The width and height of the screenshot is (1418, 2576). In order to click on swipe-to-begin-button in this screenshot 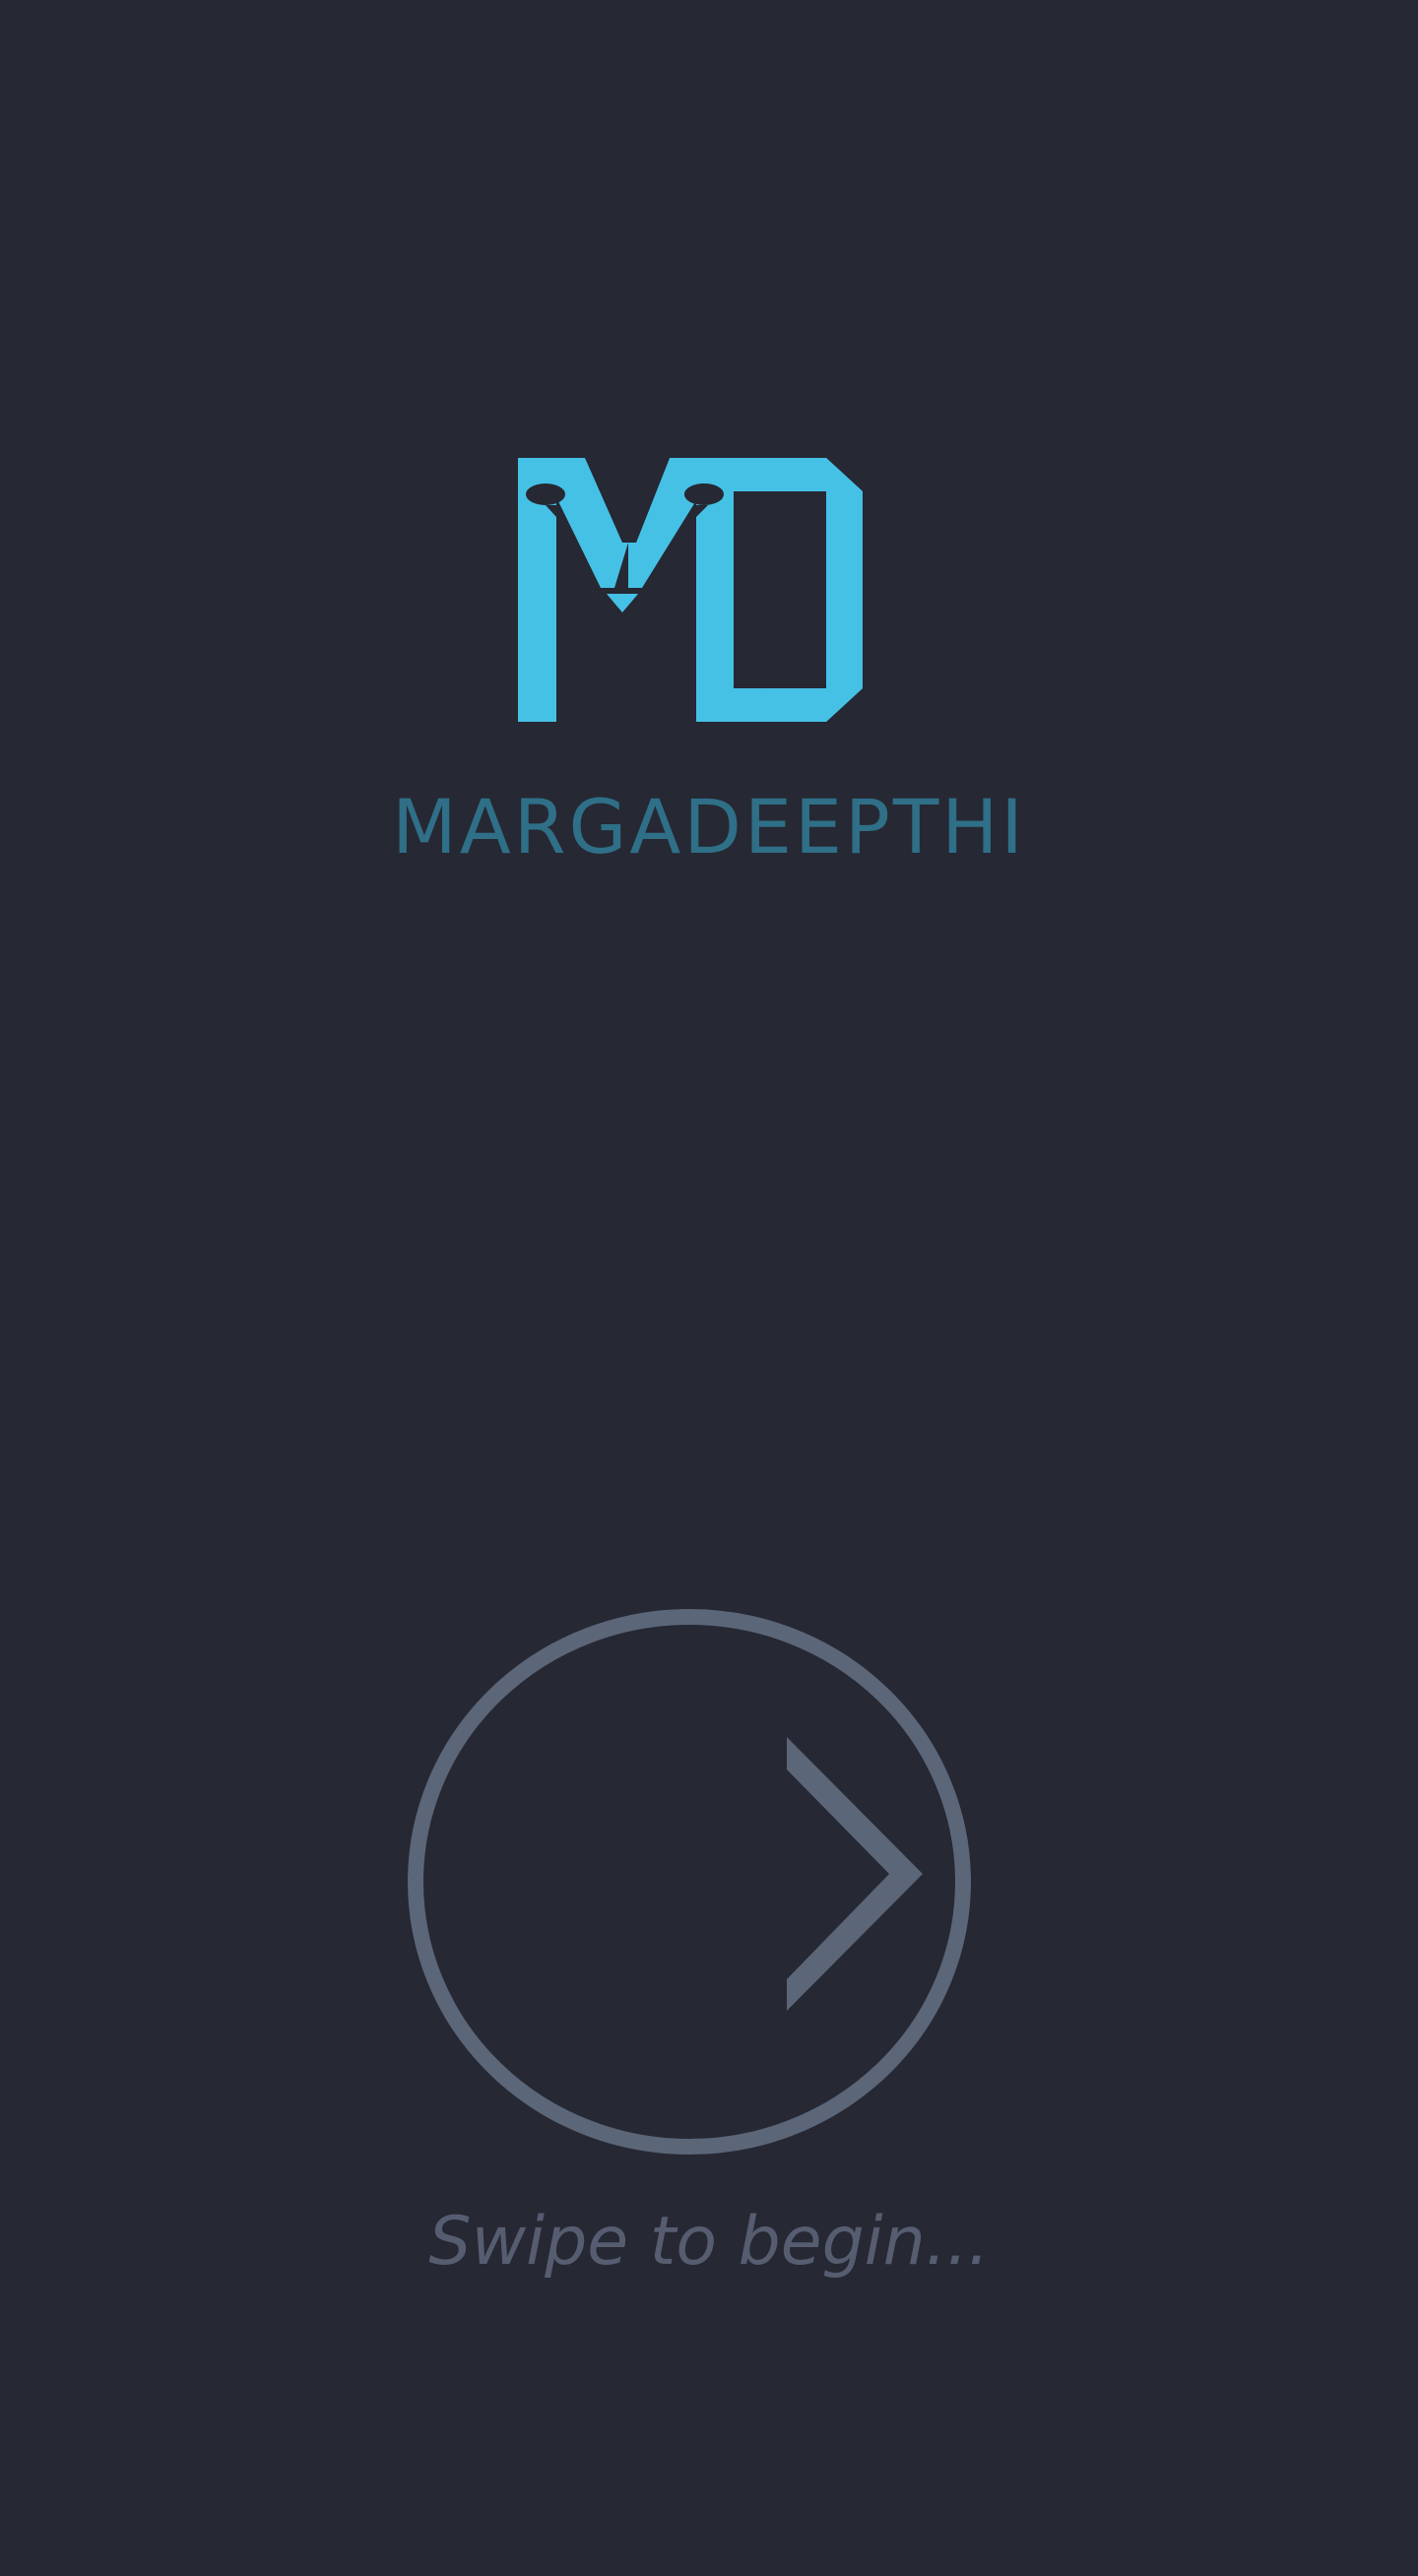, I will do `click(689, 1882)`.